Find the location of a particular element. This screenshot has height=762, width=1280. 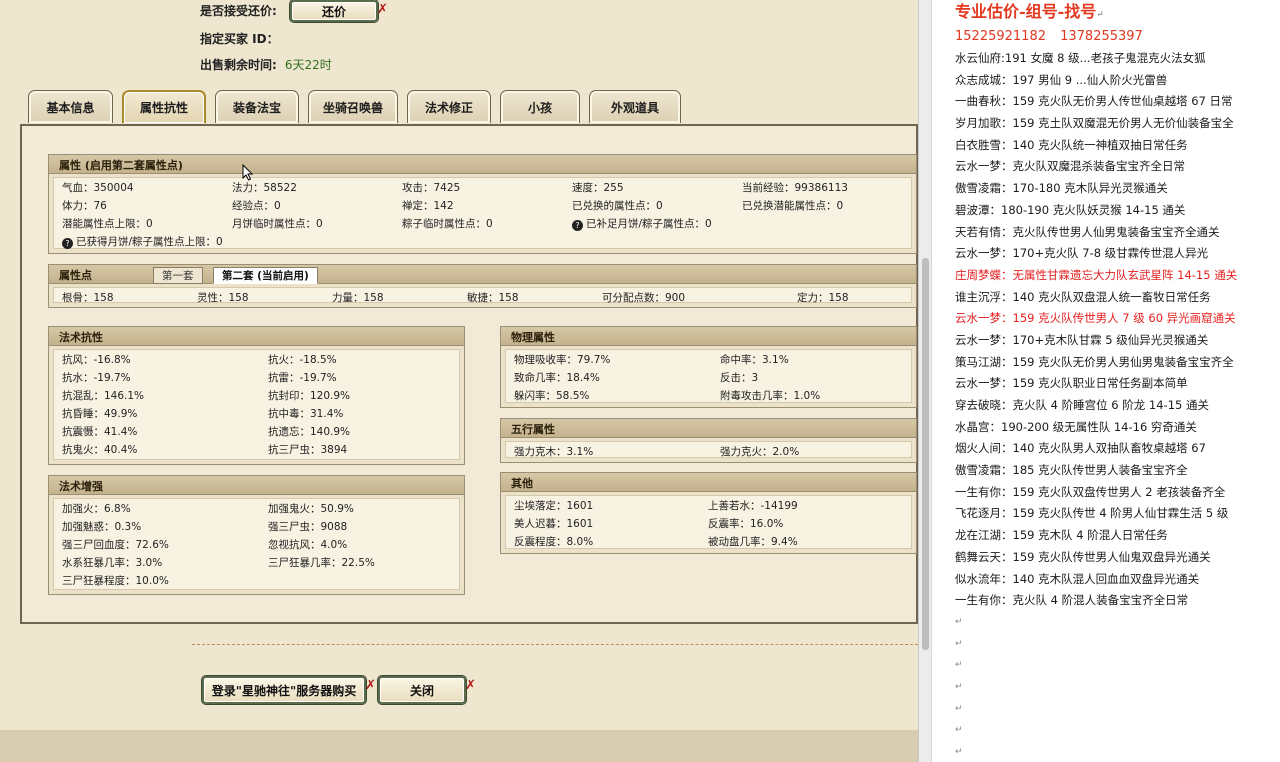

note-line: 穿去破晓：克火队 4 阶睡宫位 6 阶龙 14-15 通关 is located at coordinates (1082, 405).